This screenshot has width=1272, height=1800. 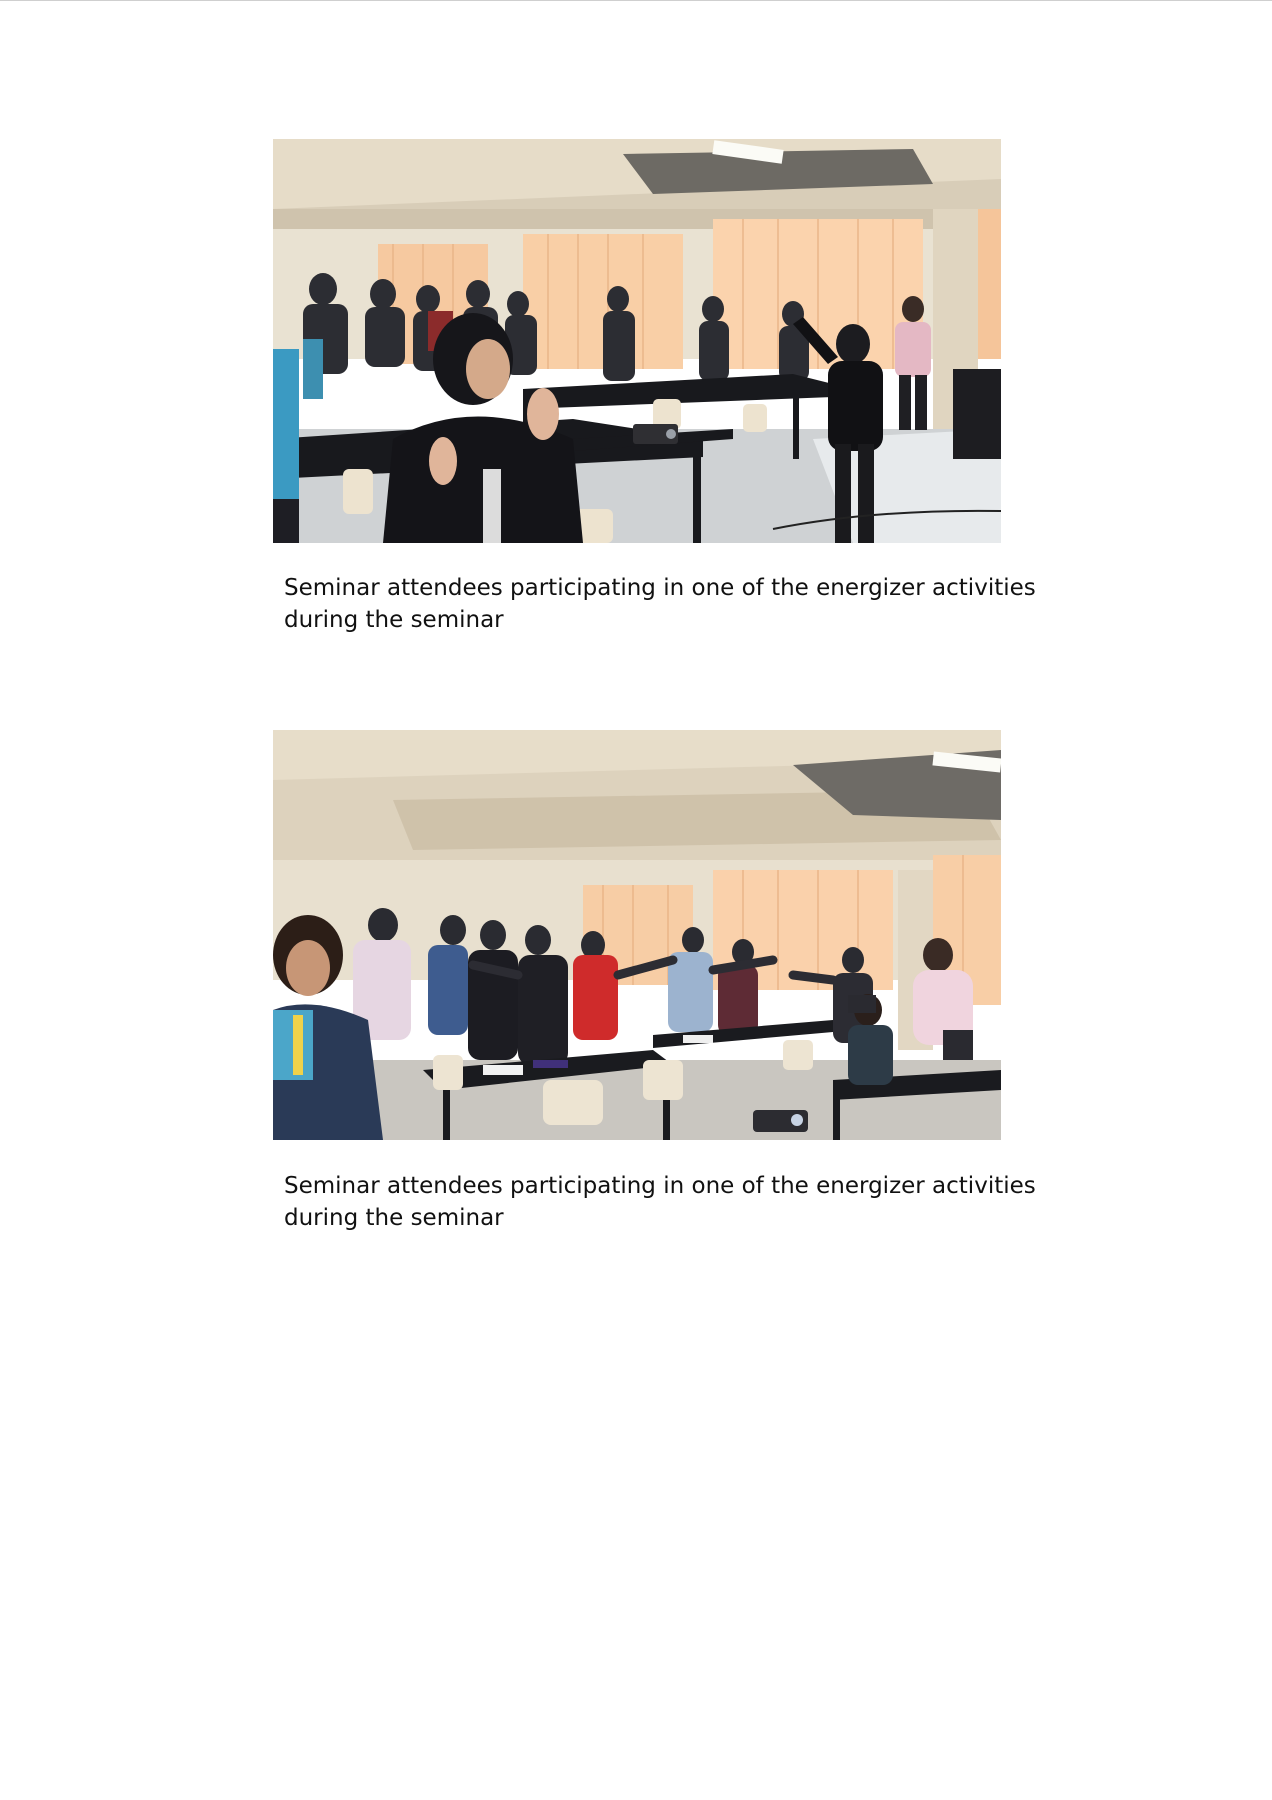 What do you see at coordinates (394, 1218) in the screenshot?
I see `photo-2-caption-line-2: during the seminar` at bounding box center [394, 1218].